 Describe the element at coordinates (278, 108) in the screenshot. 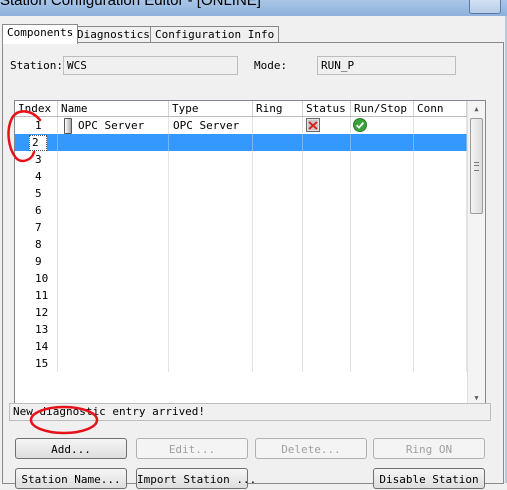

I see `column-header-ring: Ring` at that location.